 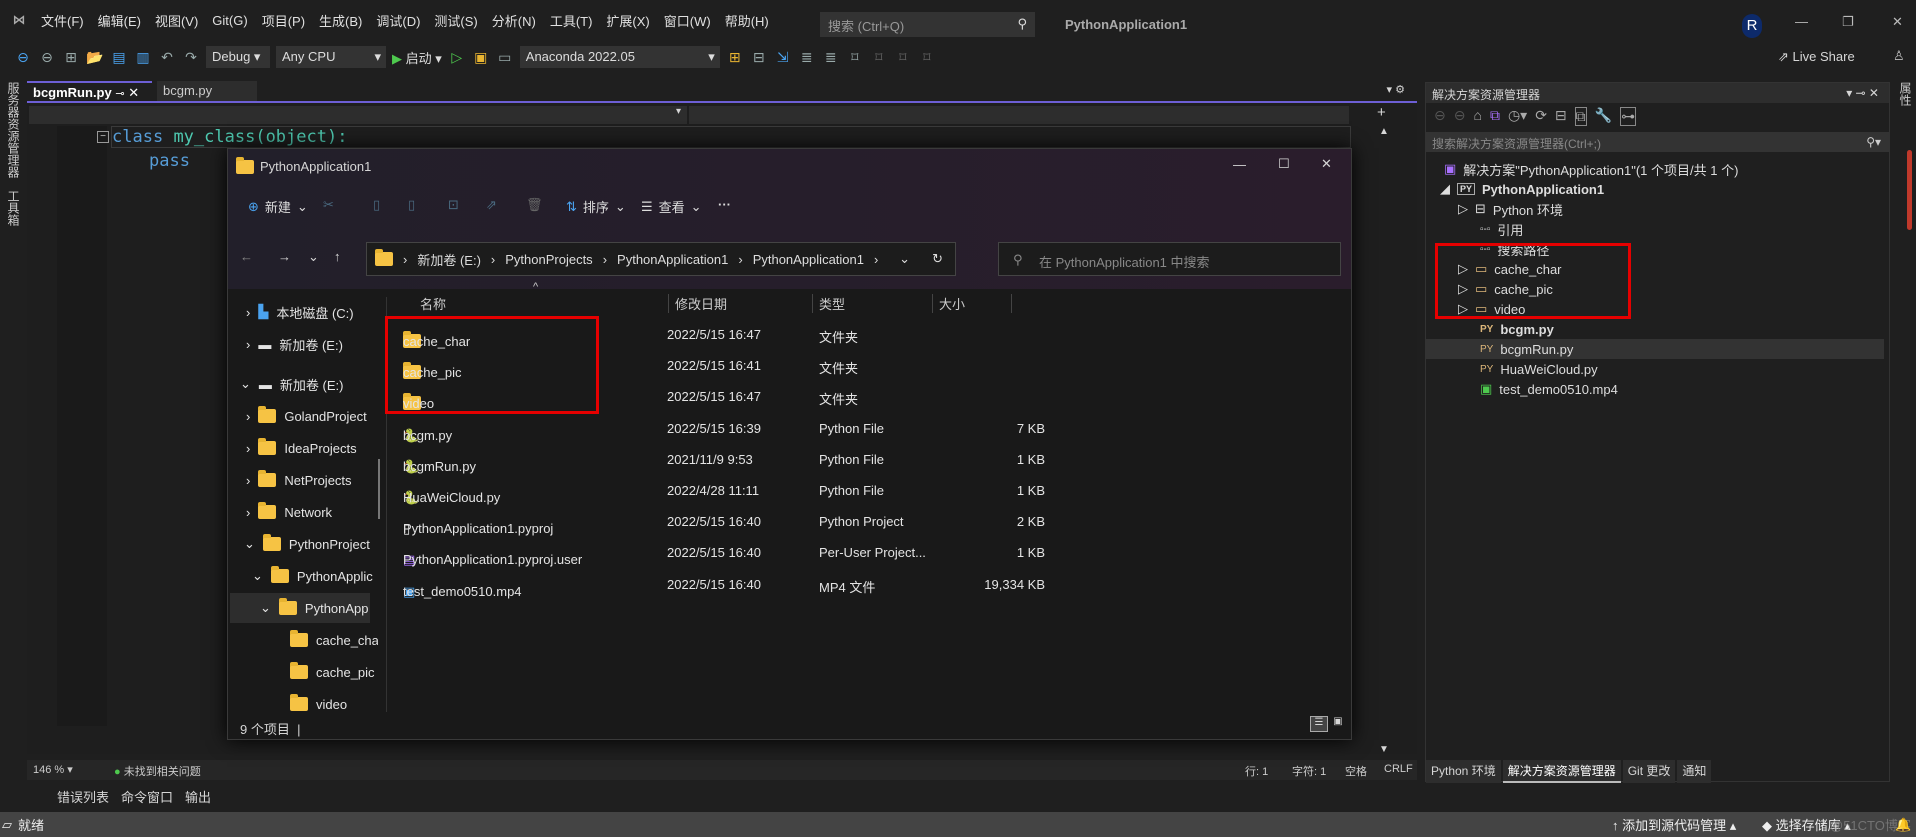 I want to click on panel-options-icon: ▾ ⊸ ✕, so click(x=1862, y=93).